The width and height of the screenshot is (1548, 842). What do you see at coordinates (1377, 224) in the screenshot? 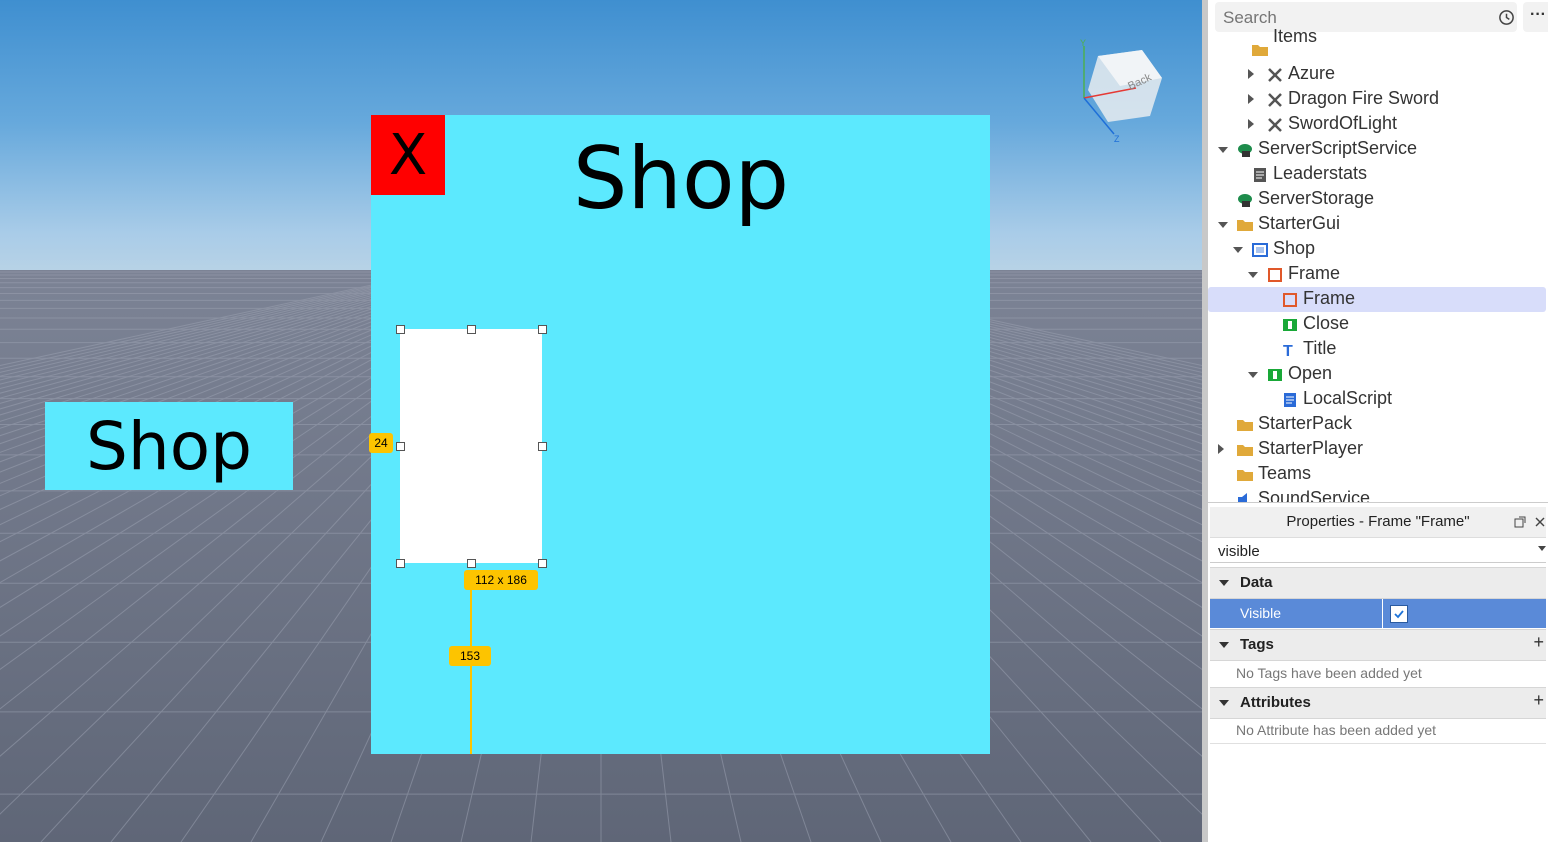
I see `explorer-row: StarterGui` at bounding box center [1377, 224].